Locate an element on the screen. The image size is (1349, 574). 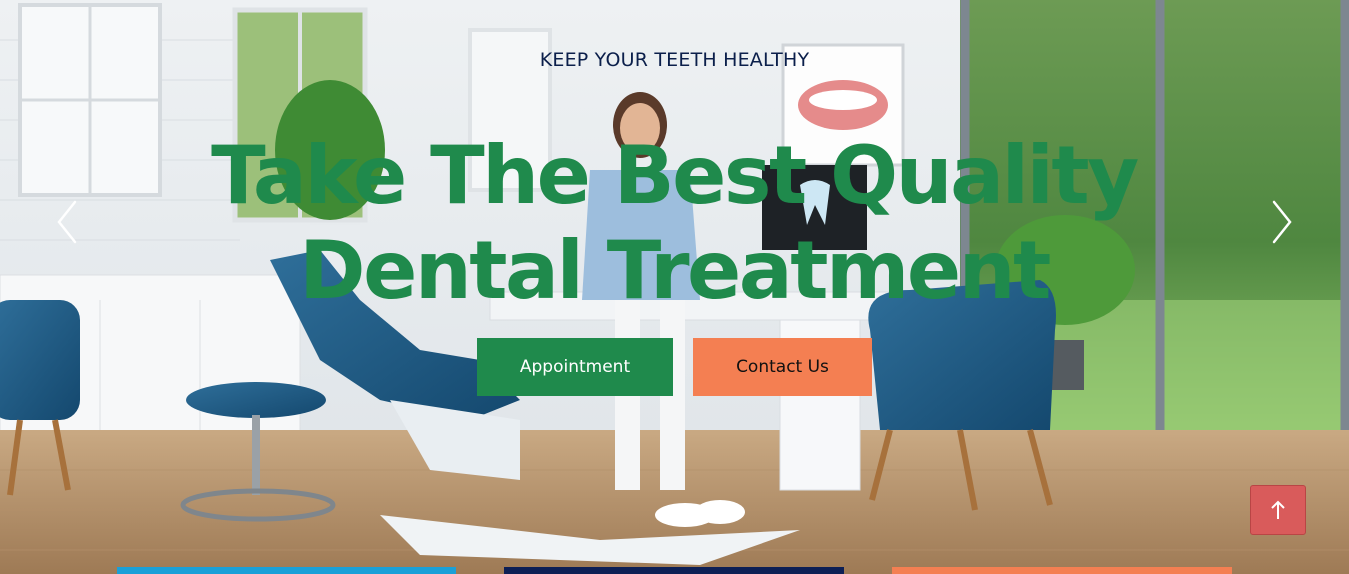
feature-card-top-navy is located at coordinates (674, 570).